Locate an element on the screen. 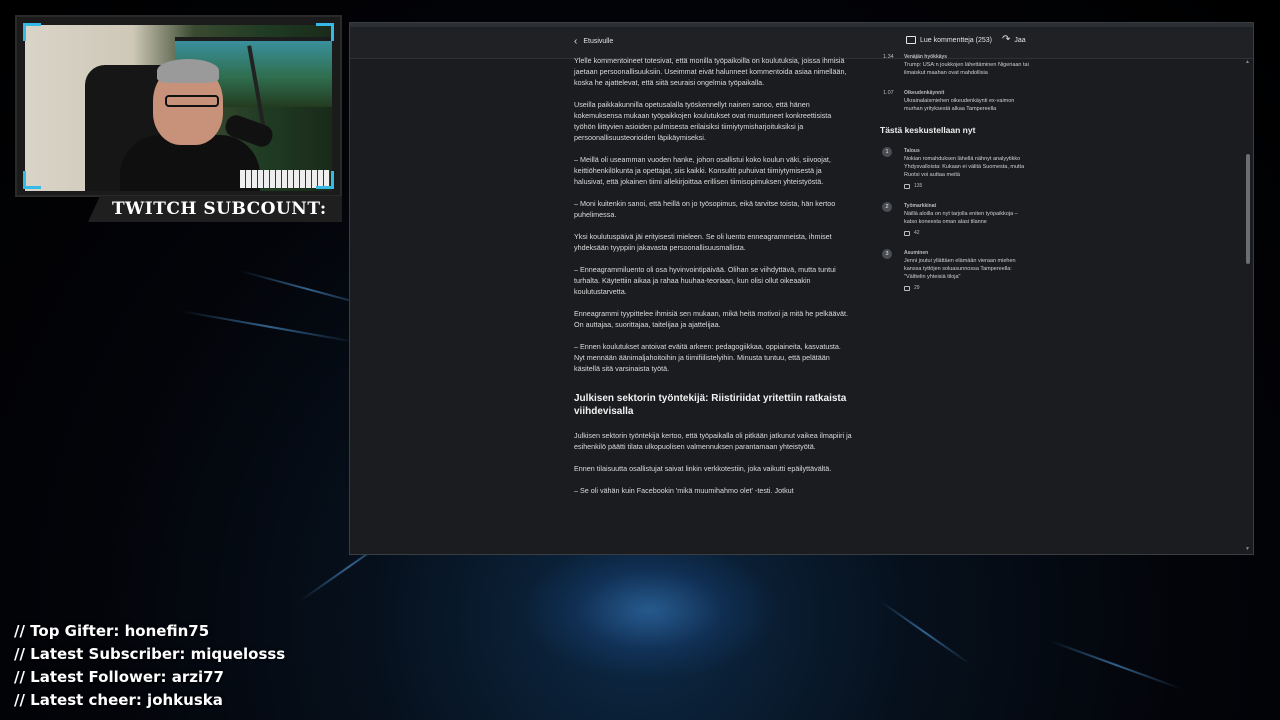 The height and width of the screenshot is (720, 1280). trending-category: Talous is located at coordinates (912, 151).